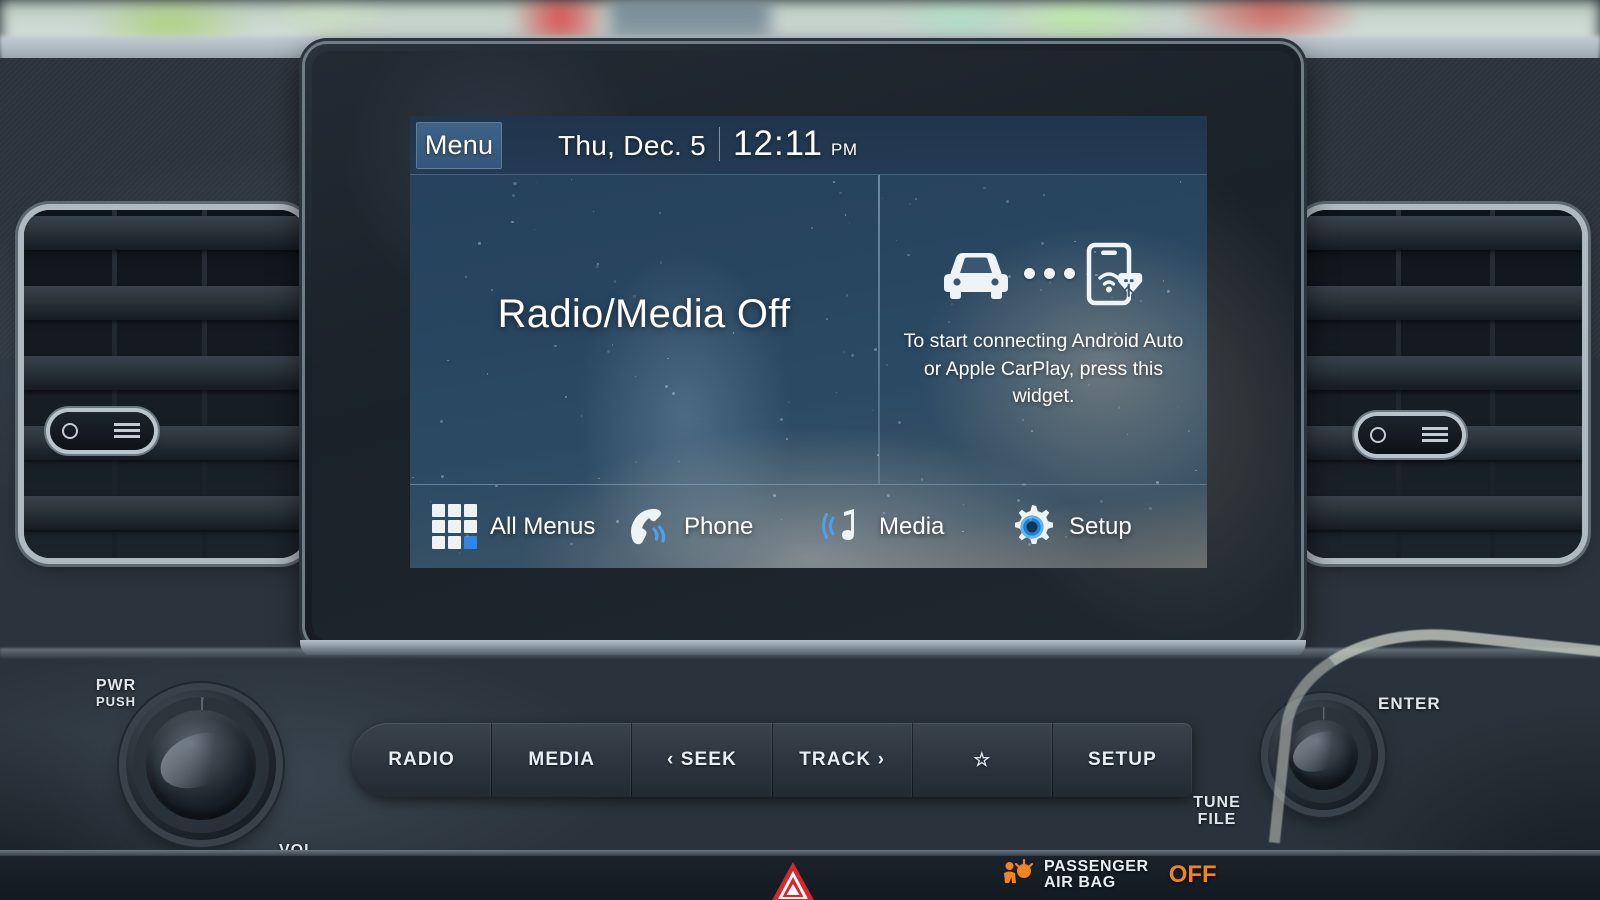 This screenshot has height=900, width=1600. I want to click on windshield-vehicle-blur, so click(690, 20).